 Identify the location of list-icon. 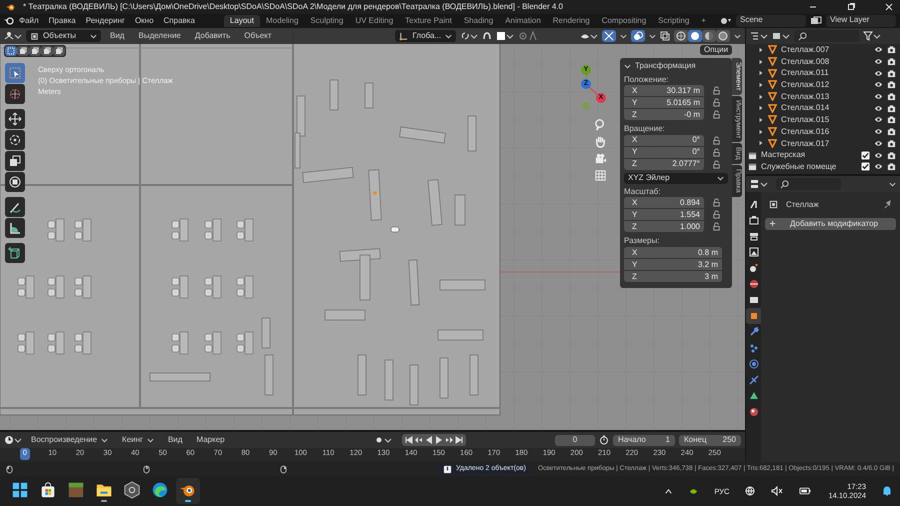
(759, 36).